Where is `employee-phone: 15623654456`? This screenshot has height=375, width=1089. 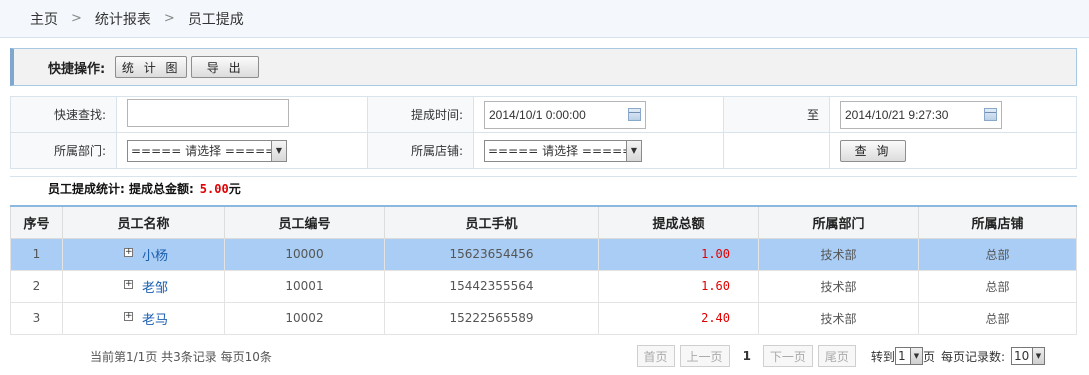
employee-phone: 15623654456 is located at coordinates (491, 254).